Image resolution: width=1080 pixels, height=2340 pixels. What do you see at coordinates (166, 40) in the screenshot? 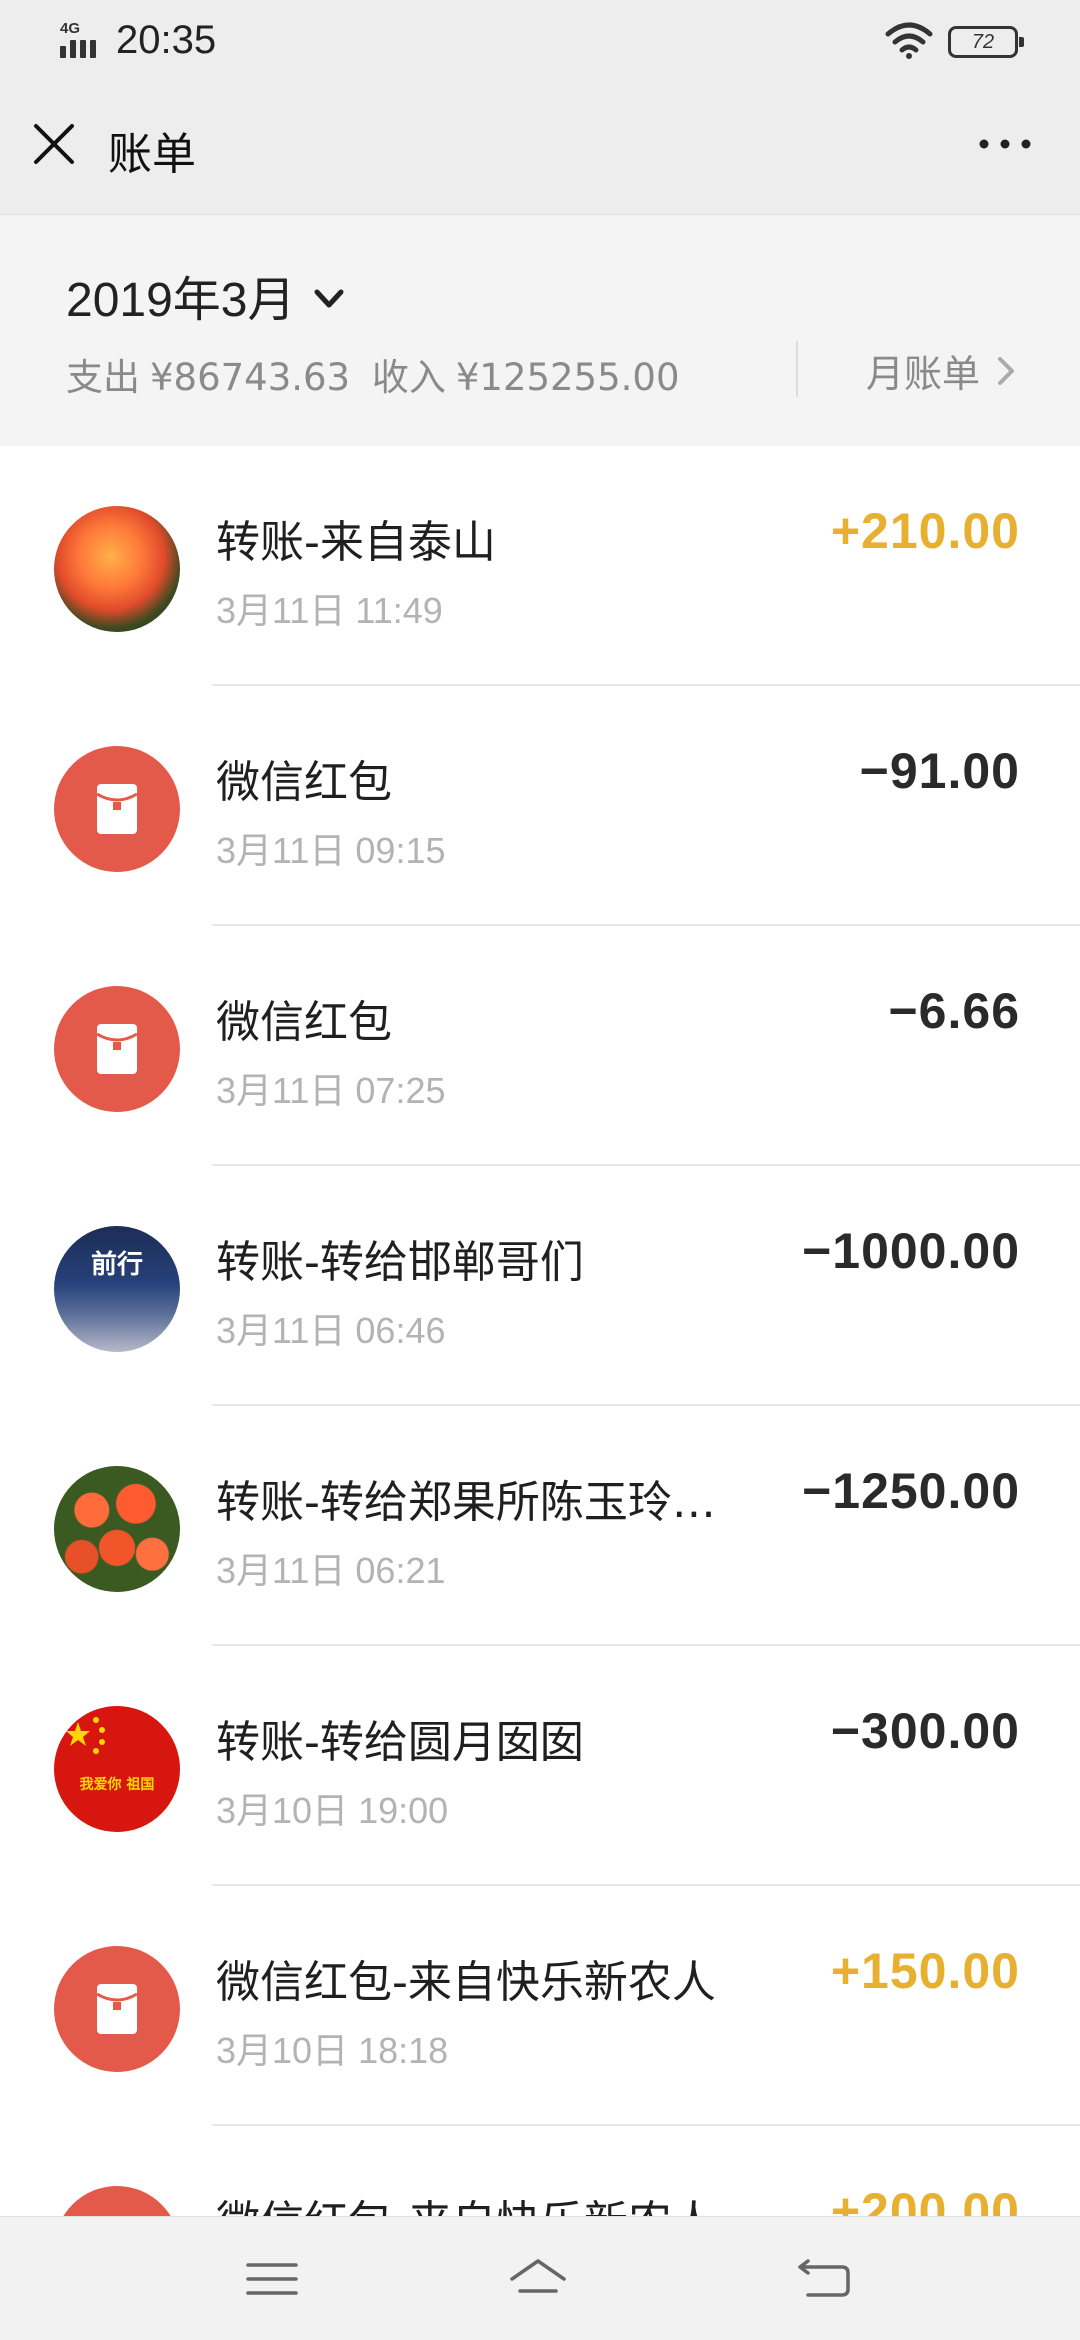
I see `clock: 20:35` at bounding box center [166, 40].